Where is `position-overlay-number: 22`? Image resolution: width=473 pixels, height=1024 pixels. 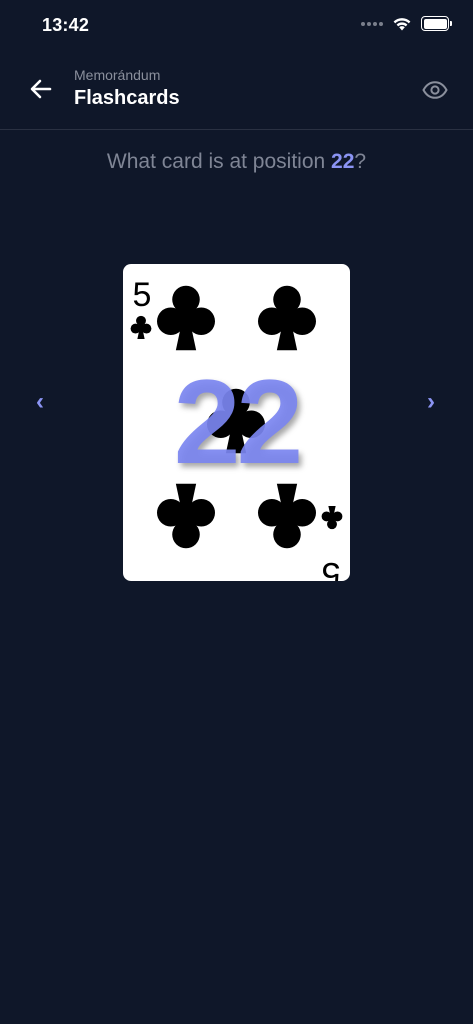
position-overlay-number: 22 is located at coordinates (238, 422).